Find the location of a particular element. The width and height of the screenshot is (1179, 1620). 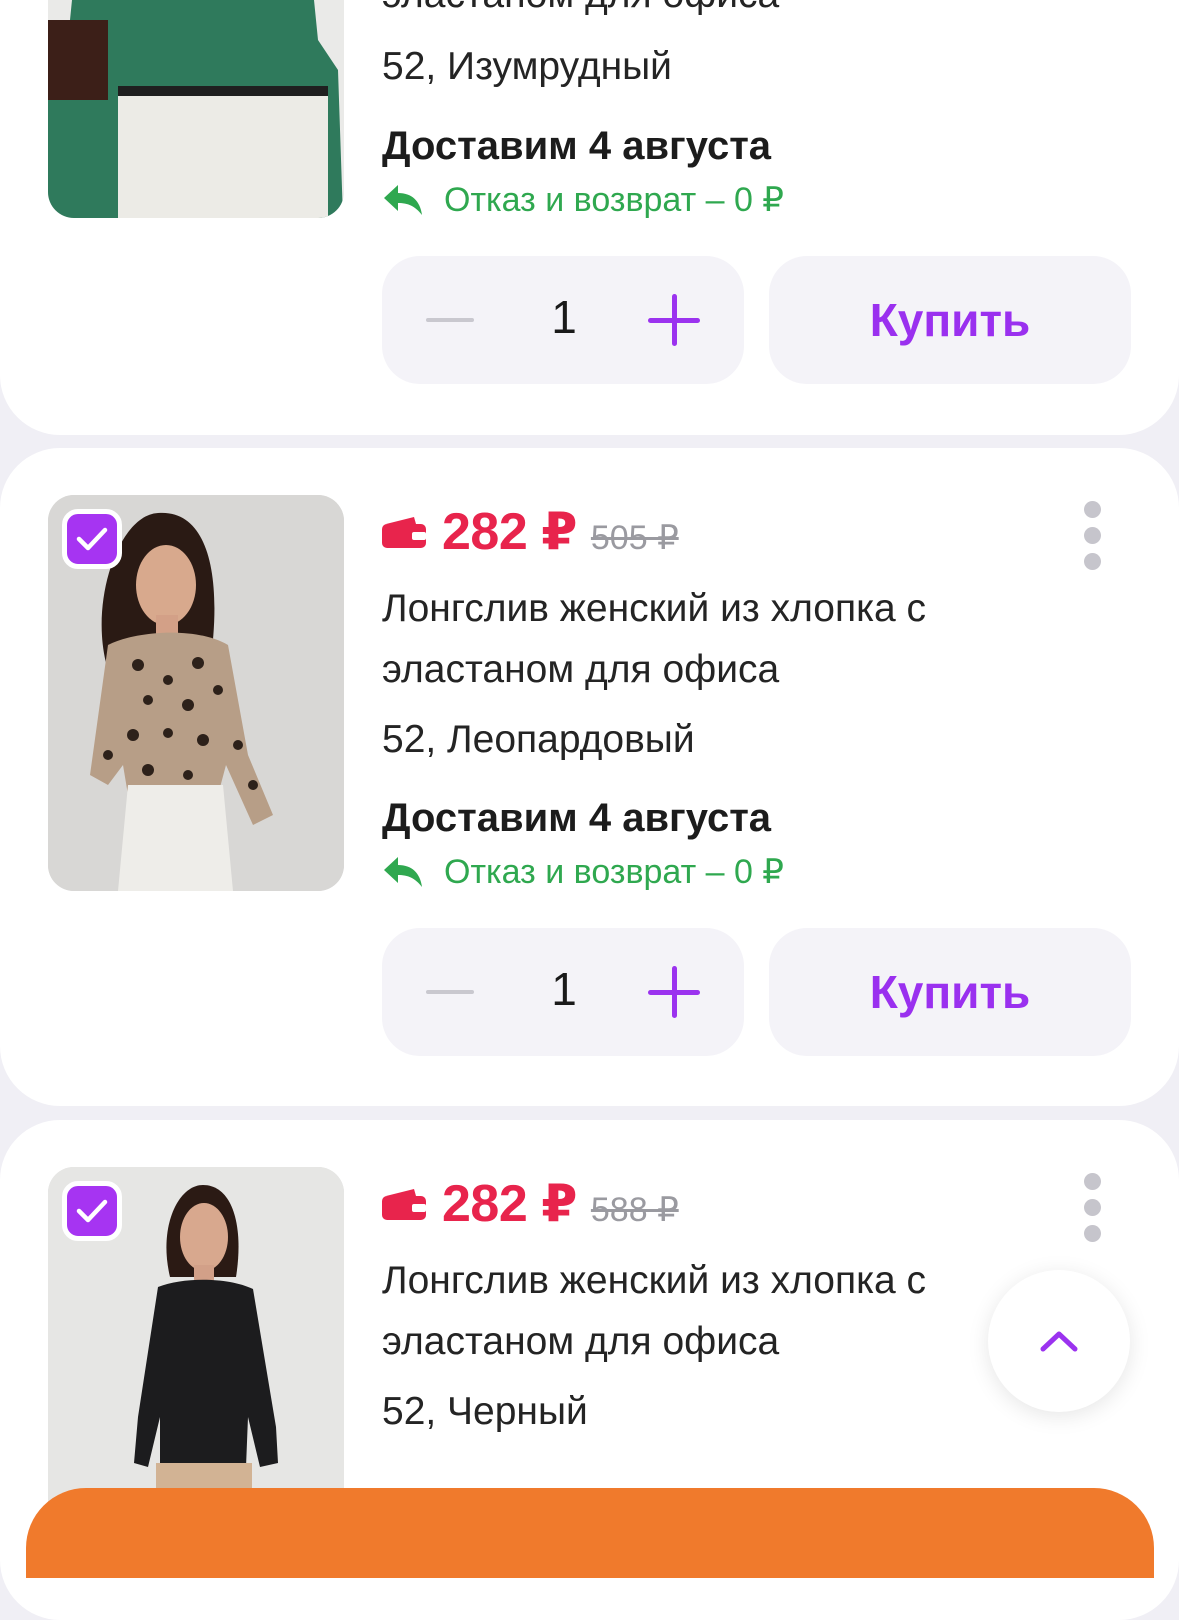

checkout-button is located at coordinates (590, 1533).